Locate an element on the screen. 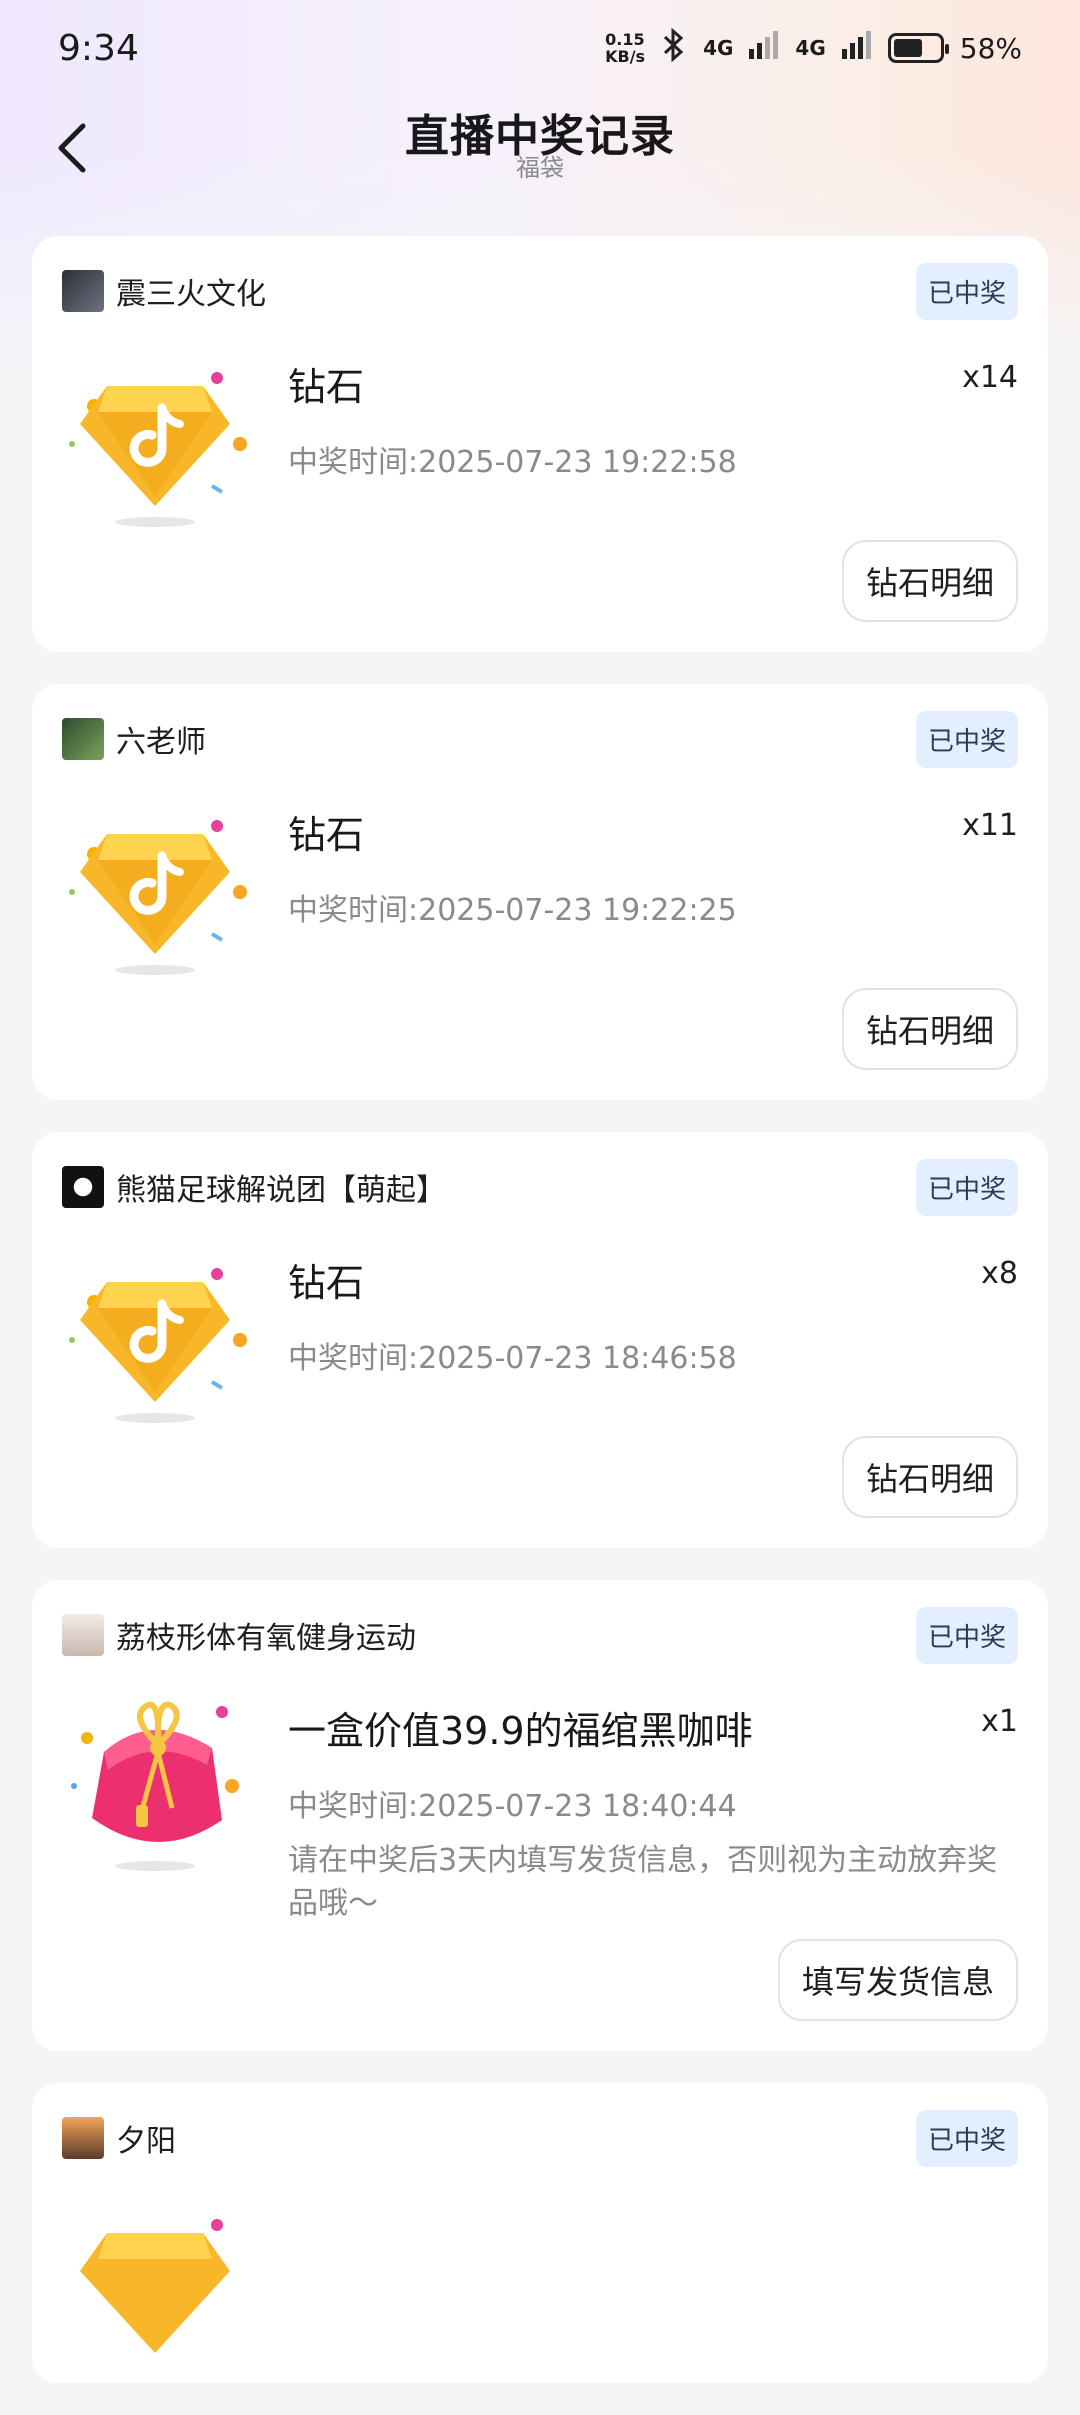 The image size is (1080, 2415). network-speed-unit: KB/s is located at coordinates (625, 56).